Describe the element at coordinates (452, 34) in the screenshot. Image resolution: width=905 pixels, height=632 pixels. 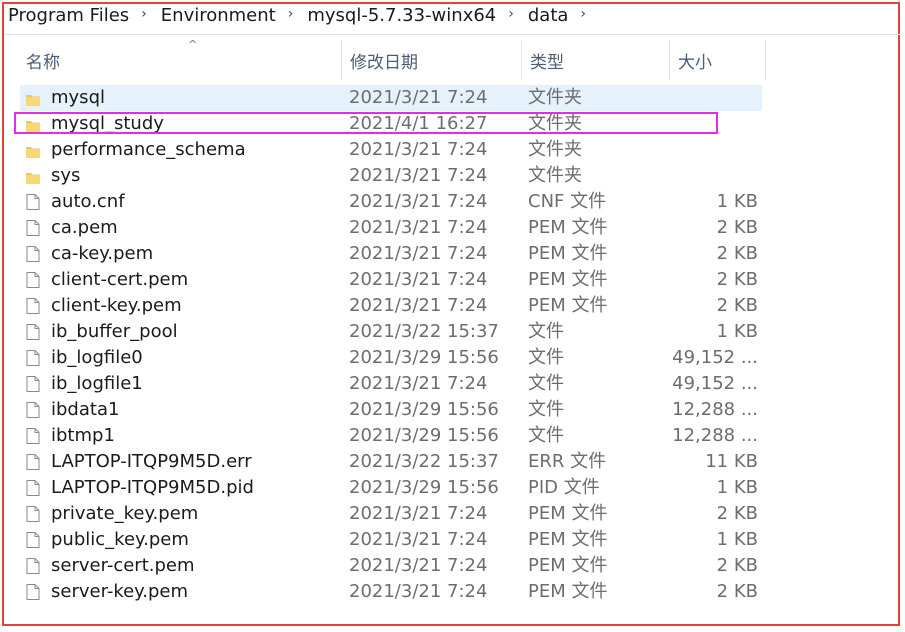
I see `address-bar-divider` at that location.